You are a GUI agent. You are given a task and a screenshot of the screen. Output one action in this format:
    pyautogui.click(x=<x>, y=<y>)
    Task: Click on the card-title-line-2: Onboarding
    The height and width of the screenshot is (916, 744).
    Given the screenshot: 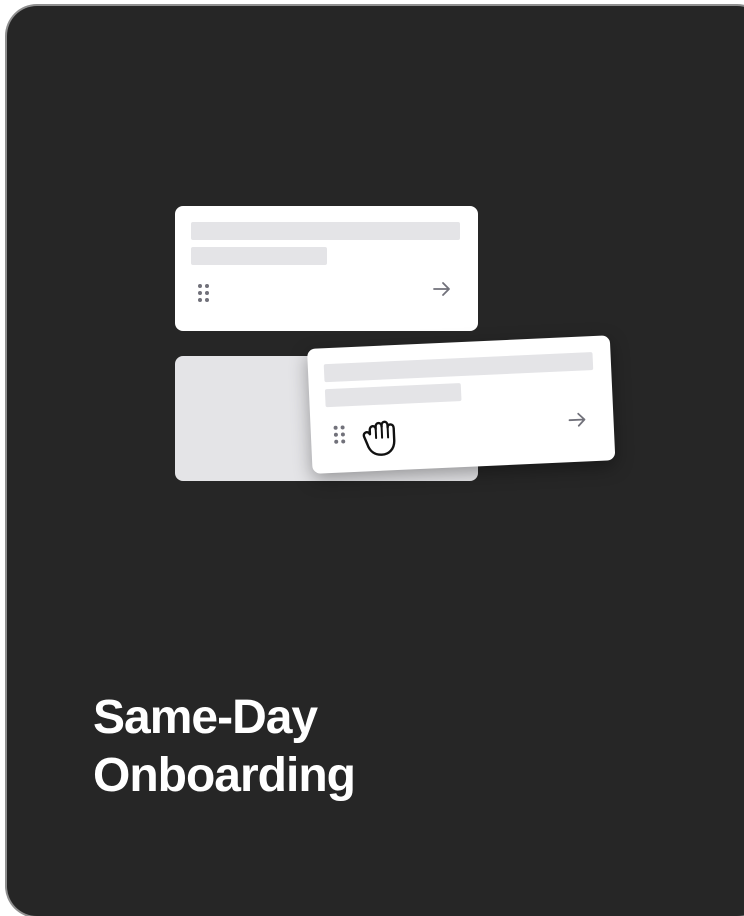 What is the action you would take?
    pyautogui.click(x=224, y=775)
    